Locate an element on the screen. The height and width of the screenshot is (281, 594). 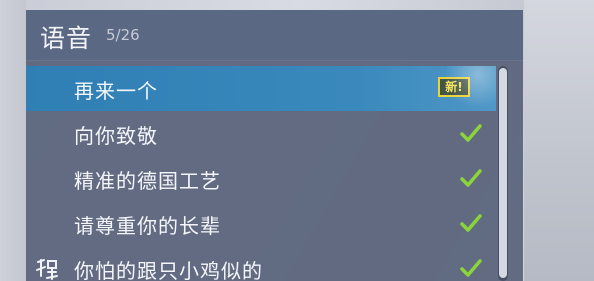
background-left is located at coordinates (13, 140).